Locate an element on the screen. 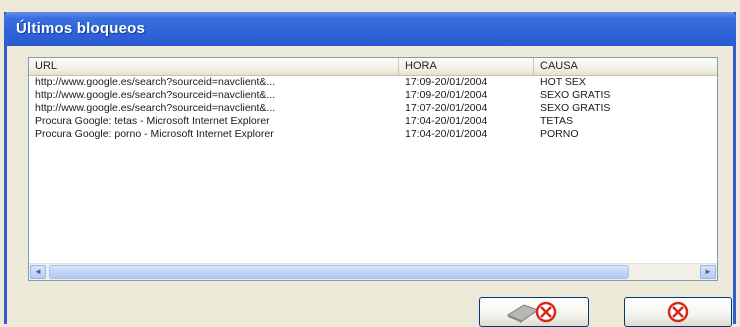 The width and height of the screenshot is (740, 327). column-header-hora: HORA is located at coordinates (466, 66).